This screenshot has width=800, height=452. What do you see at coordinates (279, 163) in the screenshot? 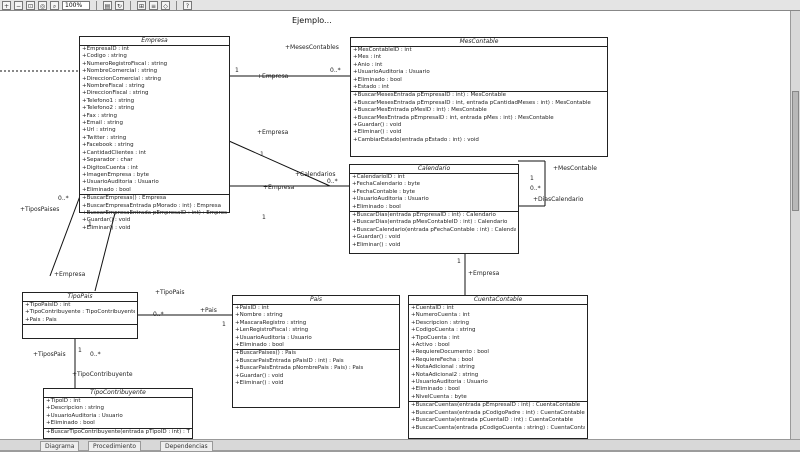
I see `assoc-empresa-calendario-a` at bounding box center [279, 163].